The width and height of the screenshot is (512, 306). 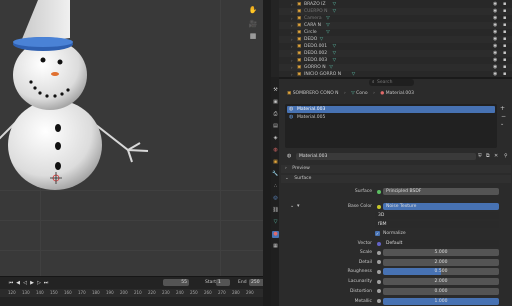 I want to click on param-label: Lacunarity, so click(x=360, y=282).